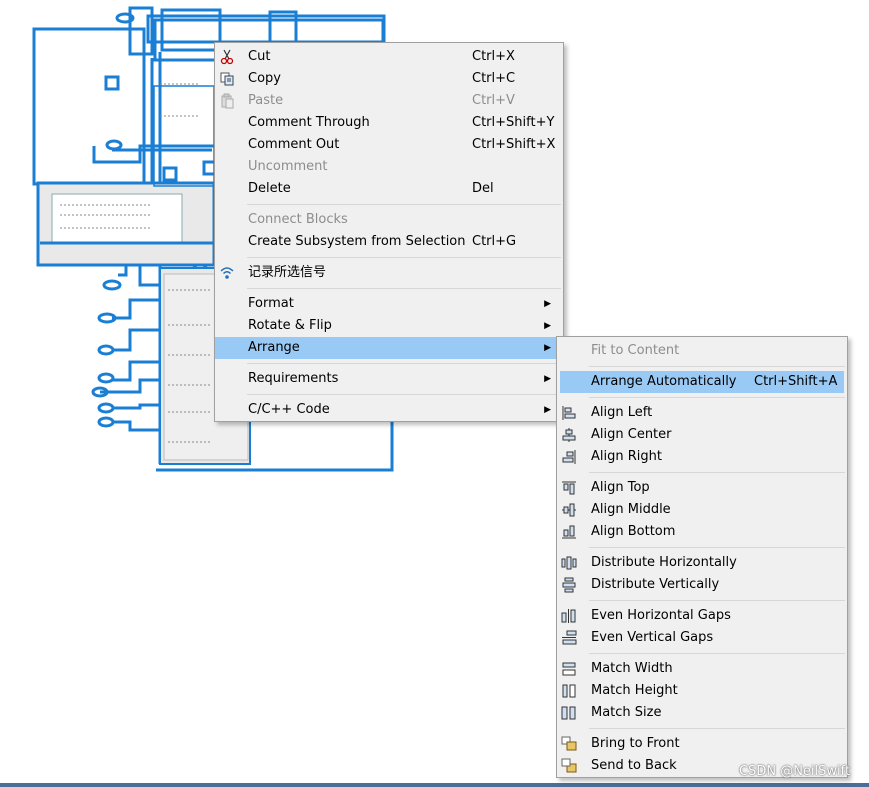  What do you see at coordinates (702, 669) in the screenshot?
I see `menu-item-match-width: Match Width` at bounding box center [702, 669].